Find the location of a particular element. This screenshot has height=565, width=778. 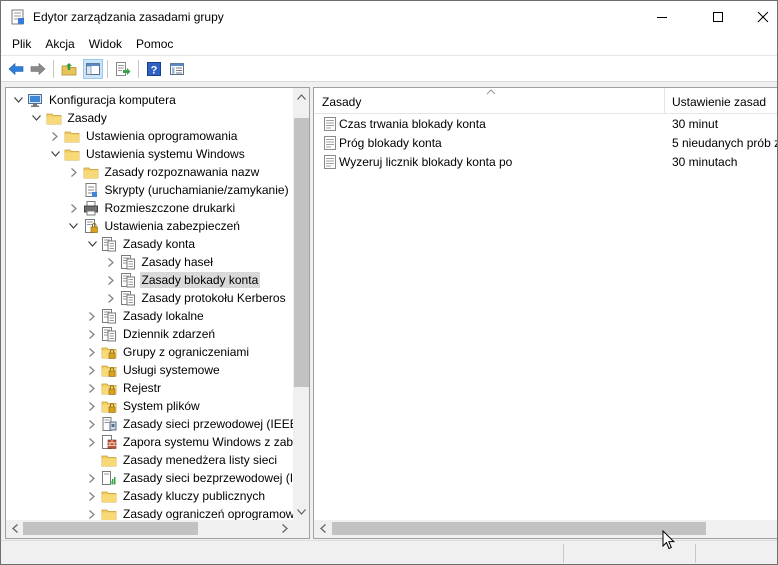

tree-item: Zasady blokady konta is located at coordinates (201, 280).